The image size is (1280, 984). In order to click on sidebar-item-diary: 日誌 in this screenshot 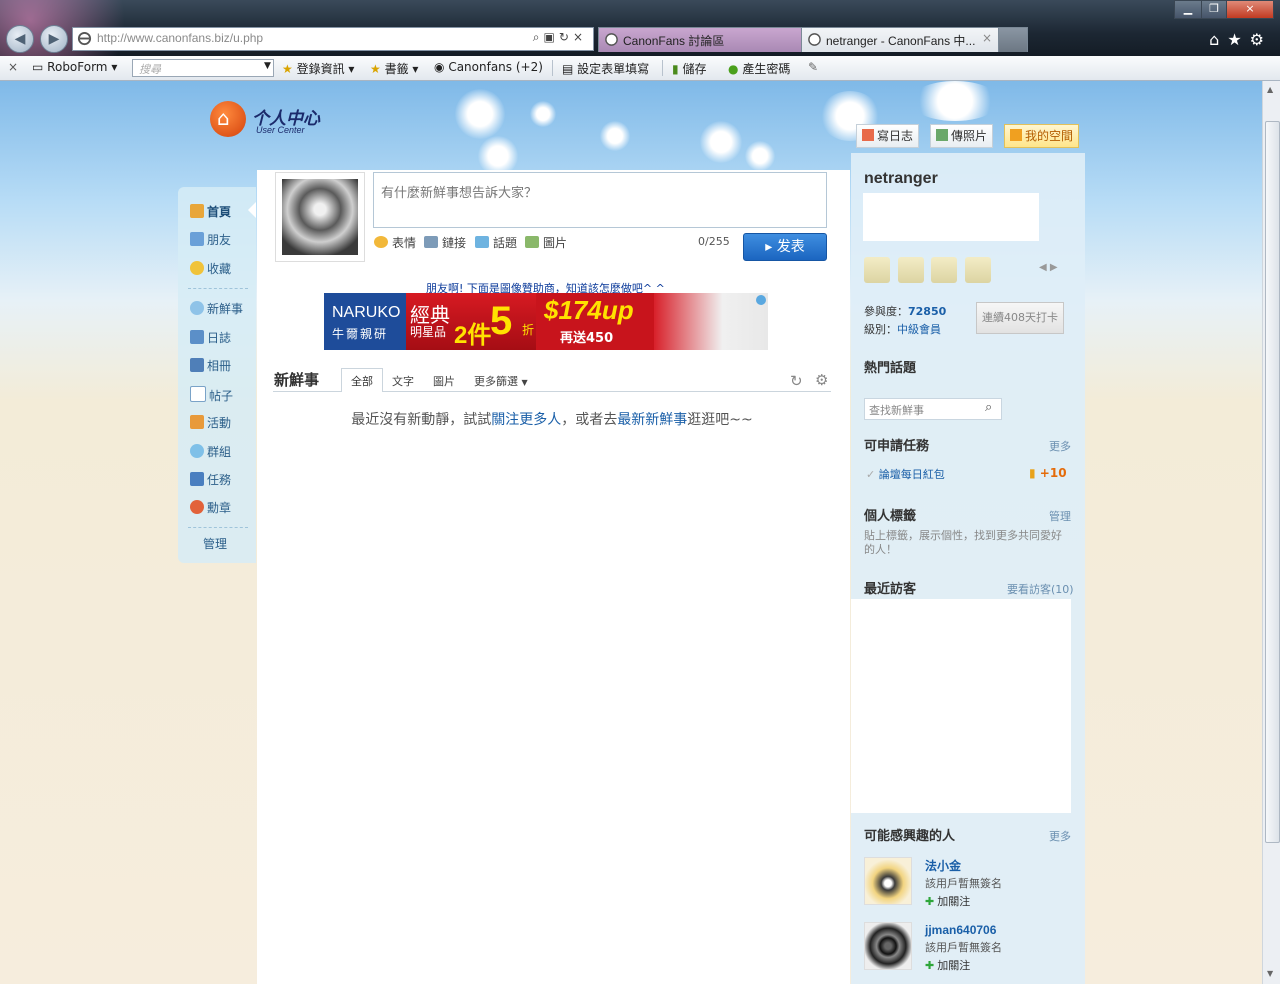, I will do `click(210, 339)`.